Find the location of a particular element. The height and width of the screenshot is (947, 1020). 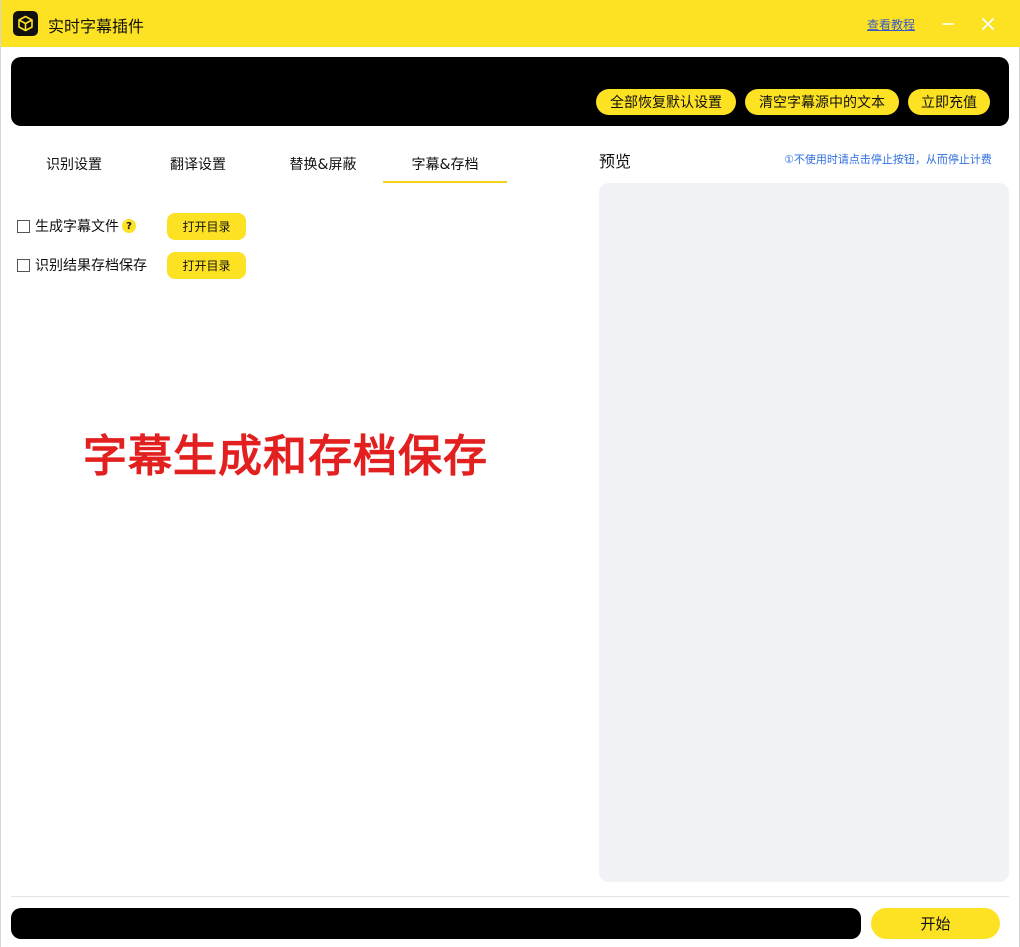

minimize-button is located at coordinates (948, 24).